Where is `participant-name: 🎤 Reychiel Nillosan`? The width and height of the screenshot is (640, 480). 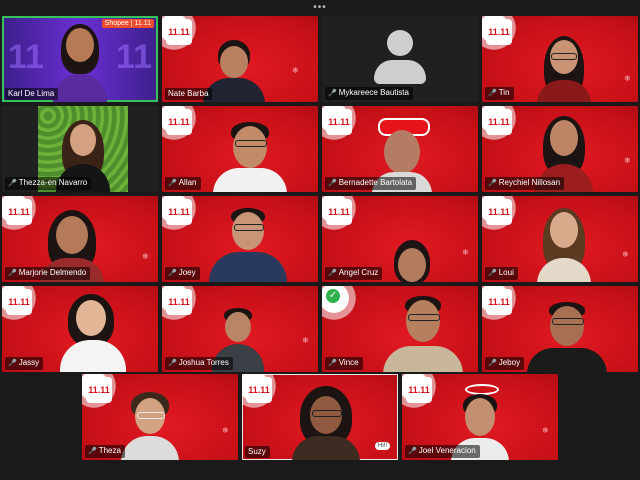 participant-name: 🎤 Reychiel Nillosan is located at coordinates (525, 183).